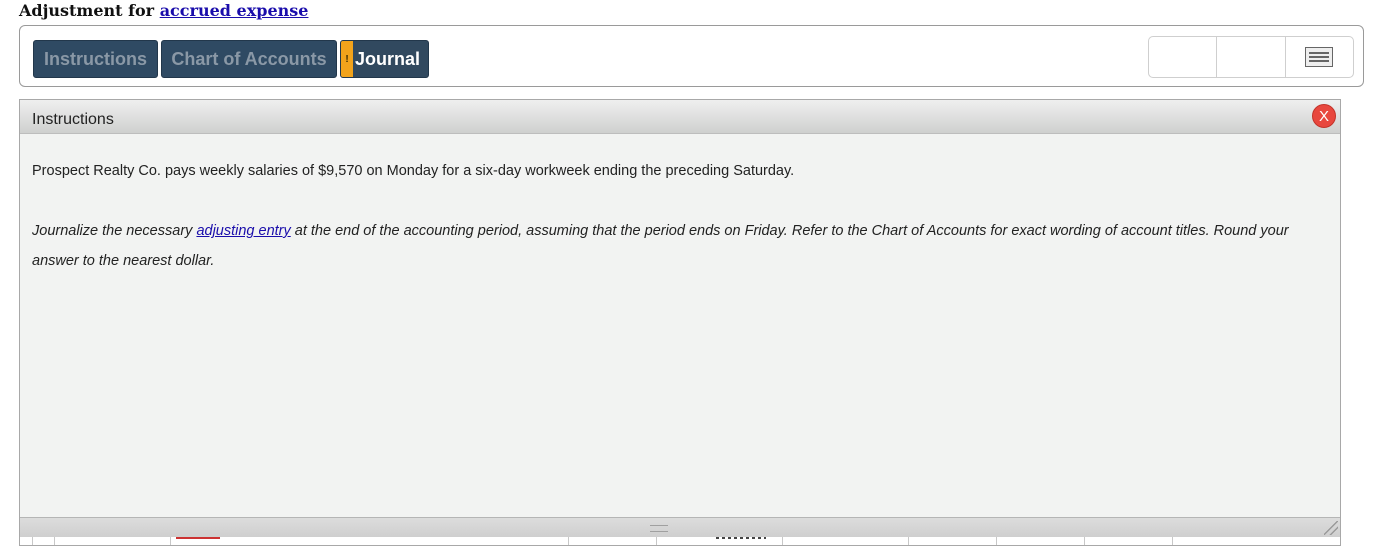 The image size is (1392, 546). I want to click on panel-title: Instructions, so click(73, 119).